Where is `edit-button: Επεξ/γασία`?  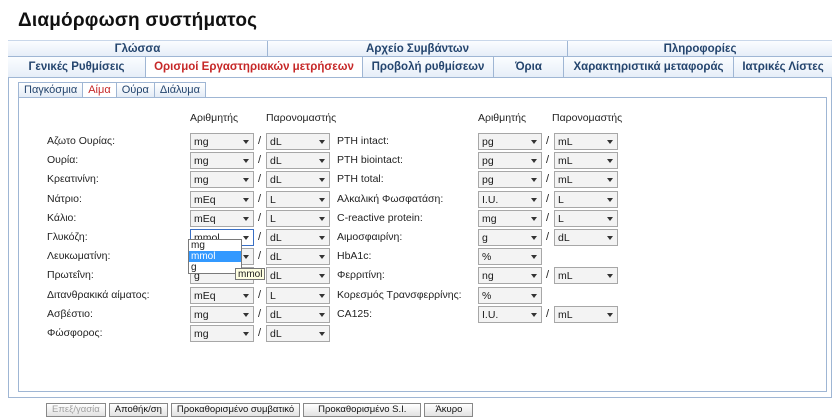
edit-button: Επεξ/γασία is located at coordinates (76, 410).